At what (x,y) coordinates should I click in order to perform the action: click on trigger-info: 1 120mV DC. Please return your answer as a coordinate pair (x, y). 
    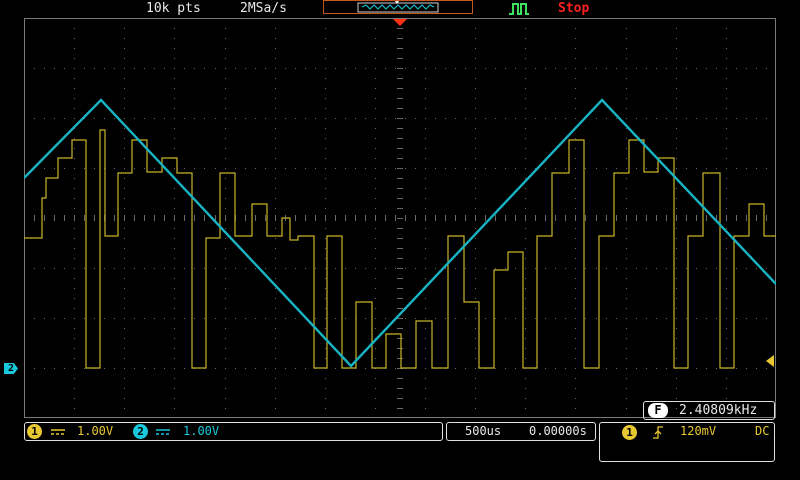
    Looking at the image, I should click on (687, 442).